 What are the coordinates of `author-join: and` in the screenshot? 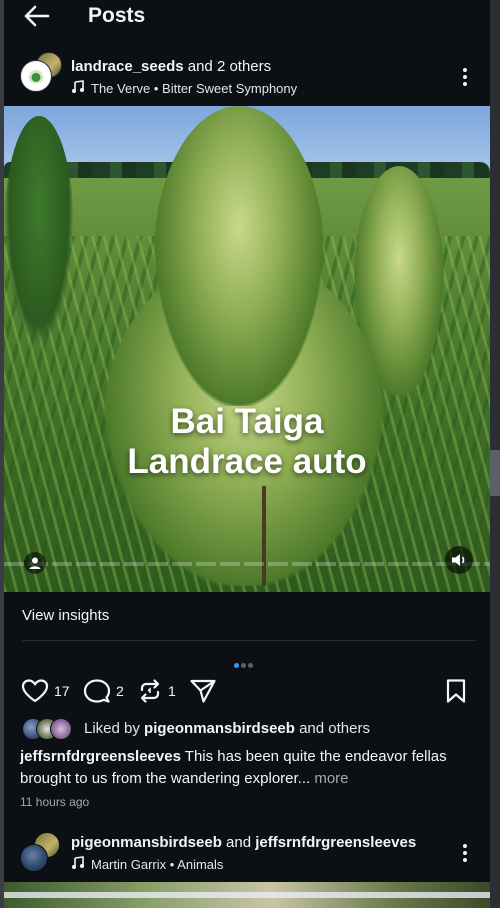 It's located at (238, 842).